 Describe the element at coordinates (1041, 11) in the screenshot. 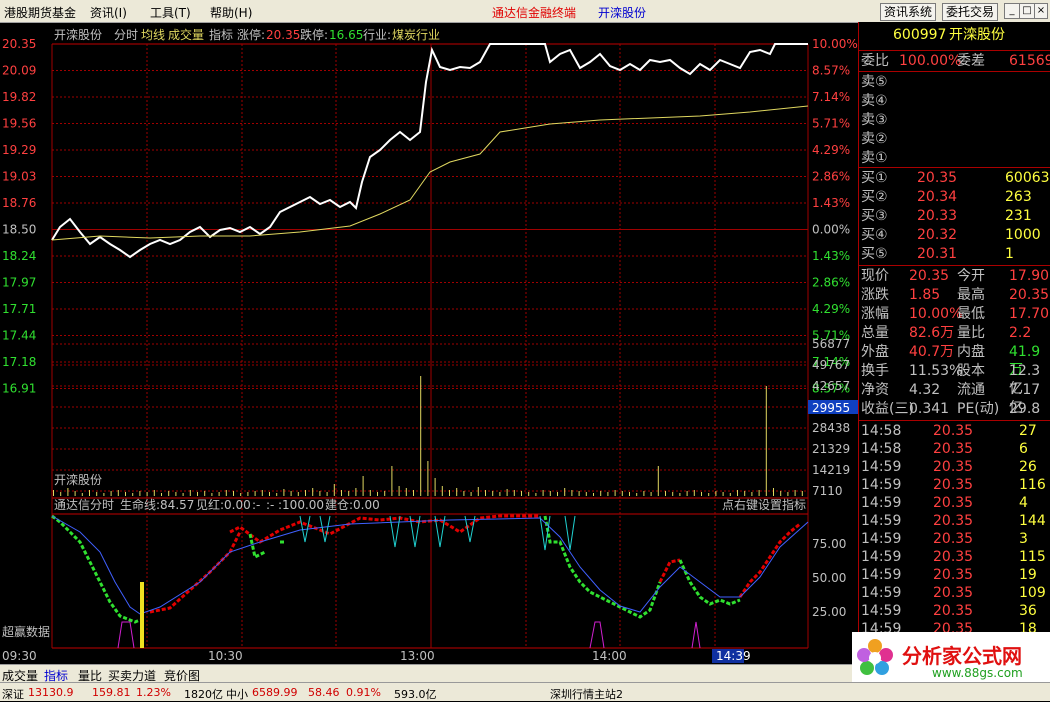

I see `close-icon: ×` at that location.